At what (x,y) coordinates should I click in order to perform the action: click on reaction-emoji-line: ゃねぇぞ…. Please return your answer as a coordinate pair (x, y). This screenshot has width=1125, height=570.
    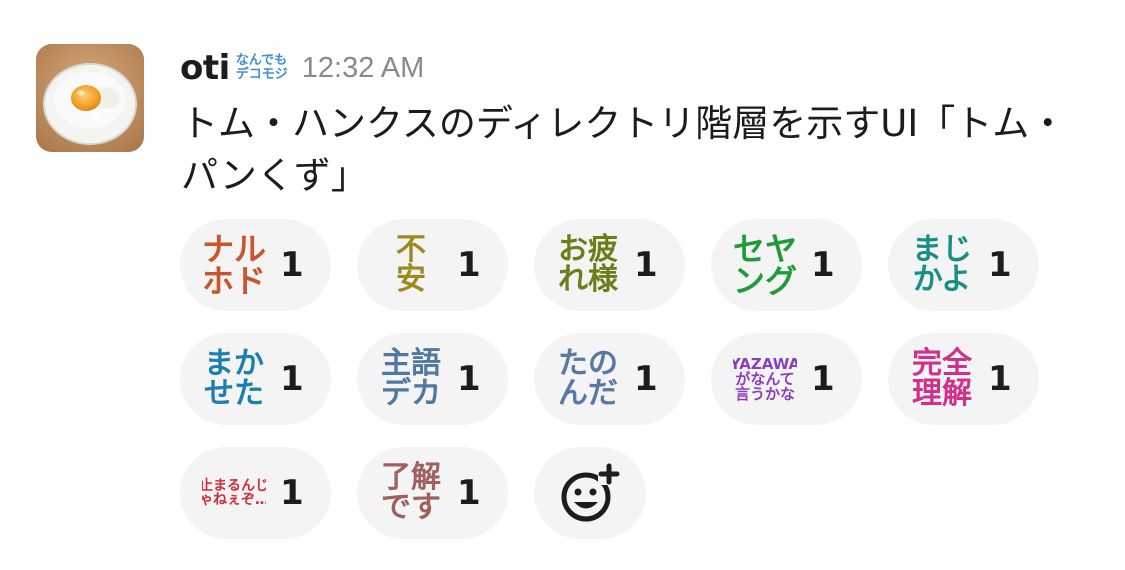
    Looking at the image, I should click on (234, 500).